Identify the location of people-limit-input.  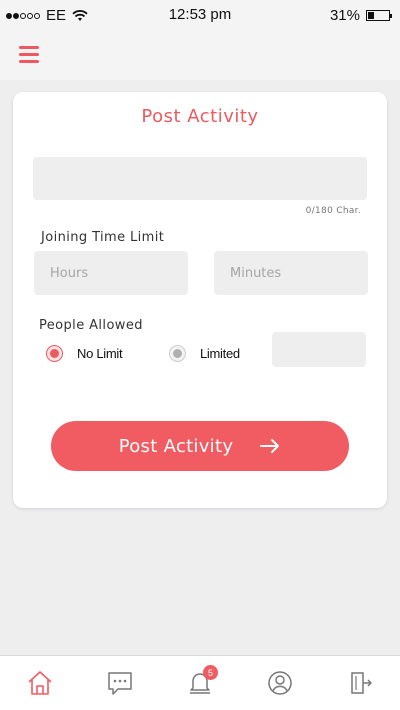
(319, 349).